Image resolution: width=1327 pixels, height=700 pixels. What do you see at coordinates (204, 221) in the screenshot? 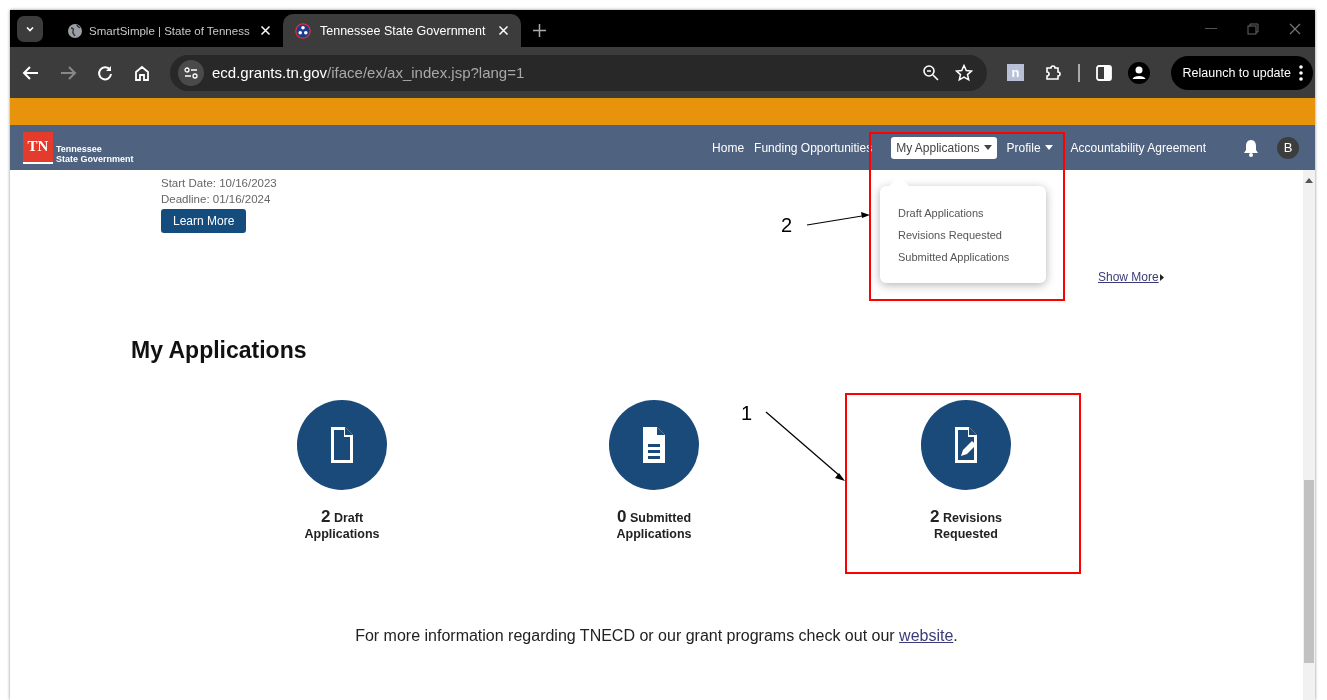
I see `learn-more-button: Learn More` at bounding box center [204, 221].